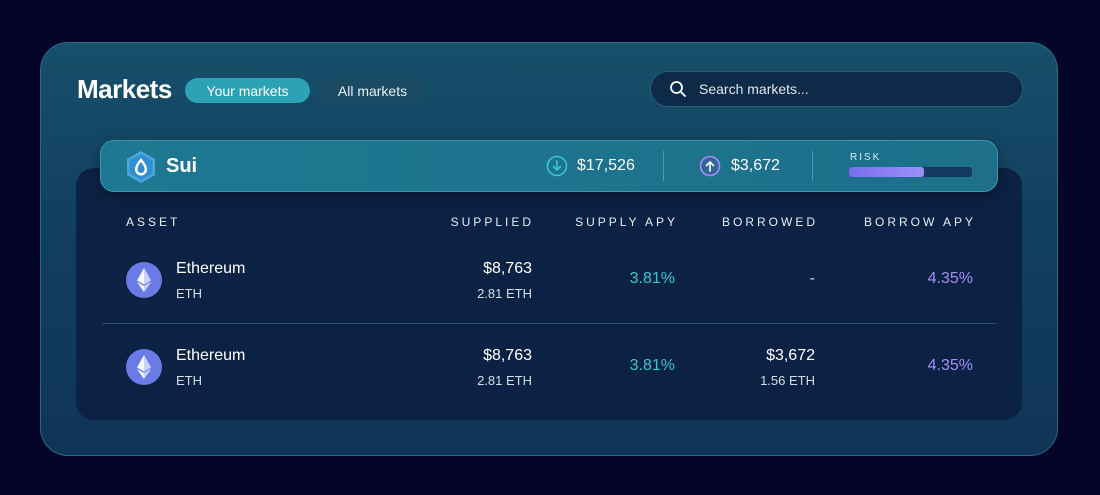 Image resolution: width=1100 pixels, height=495 pixels. I want to click on tab-all-markets: All markets, so click(372, 90).